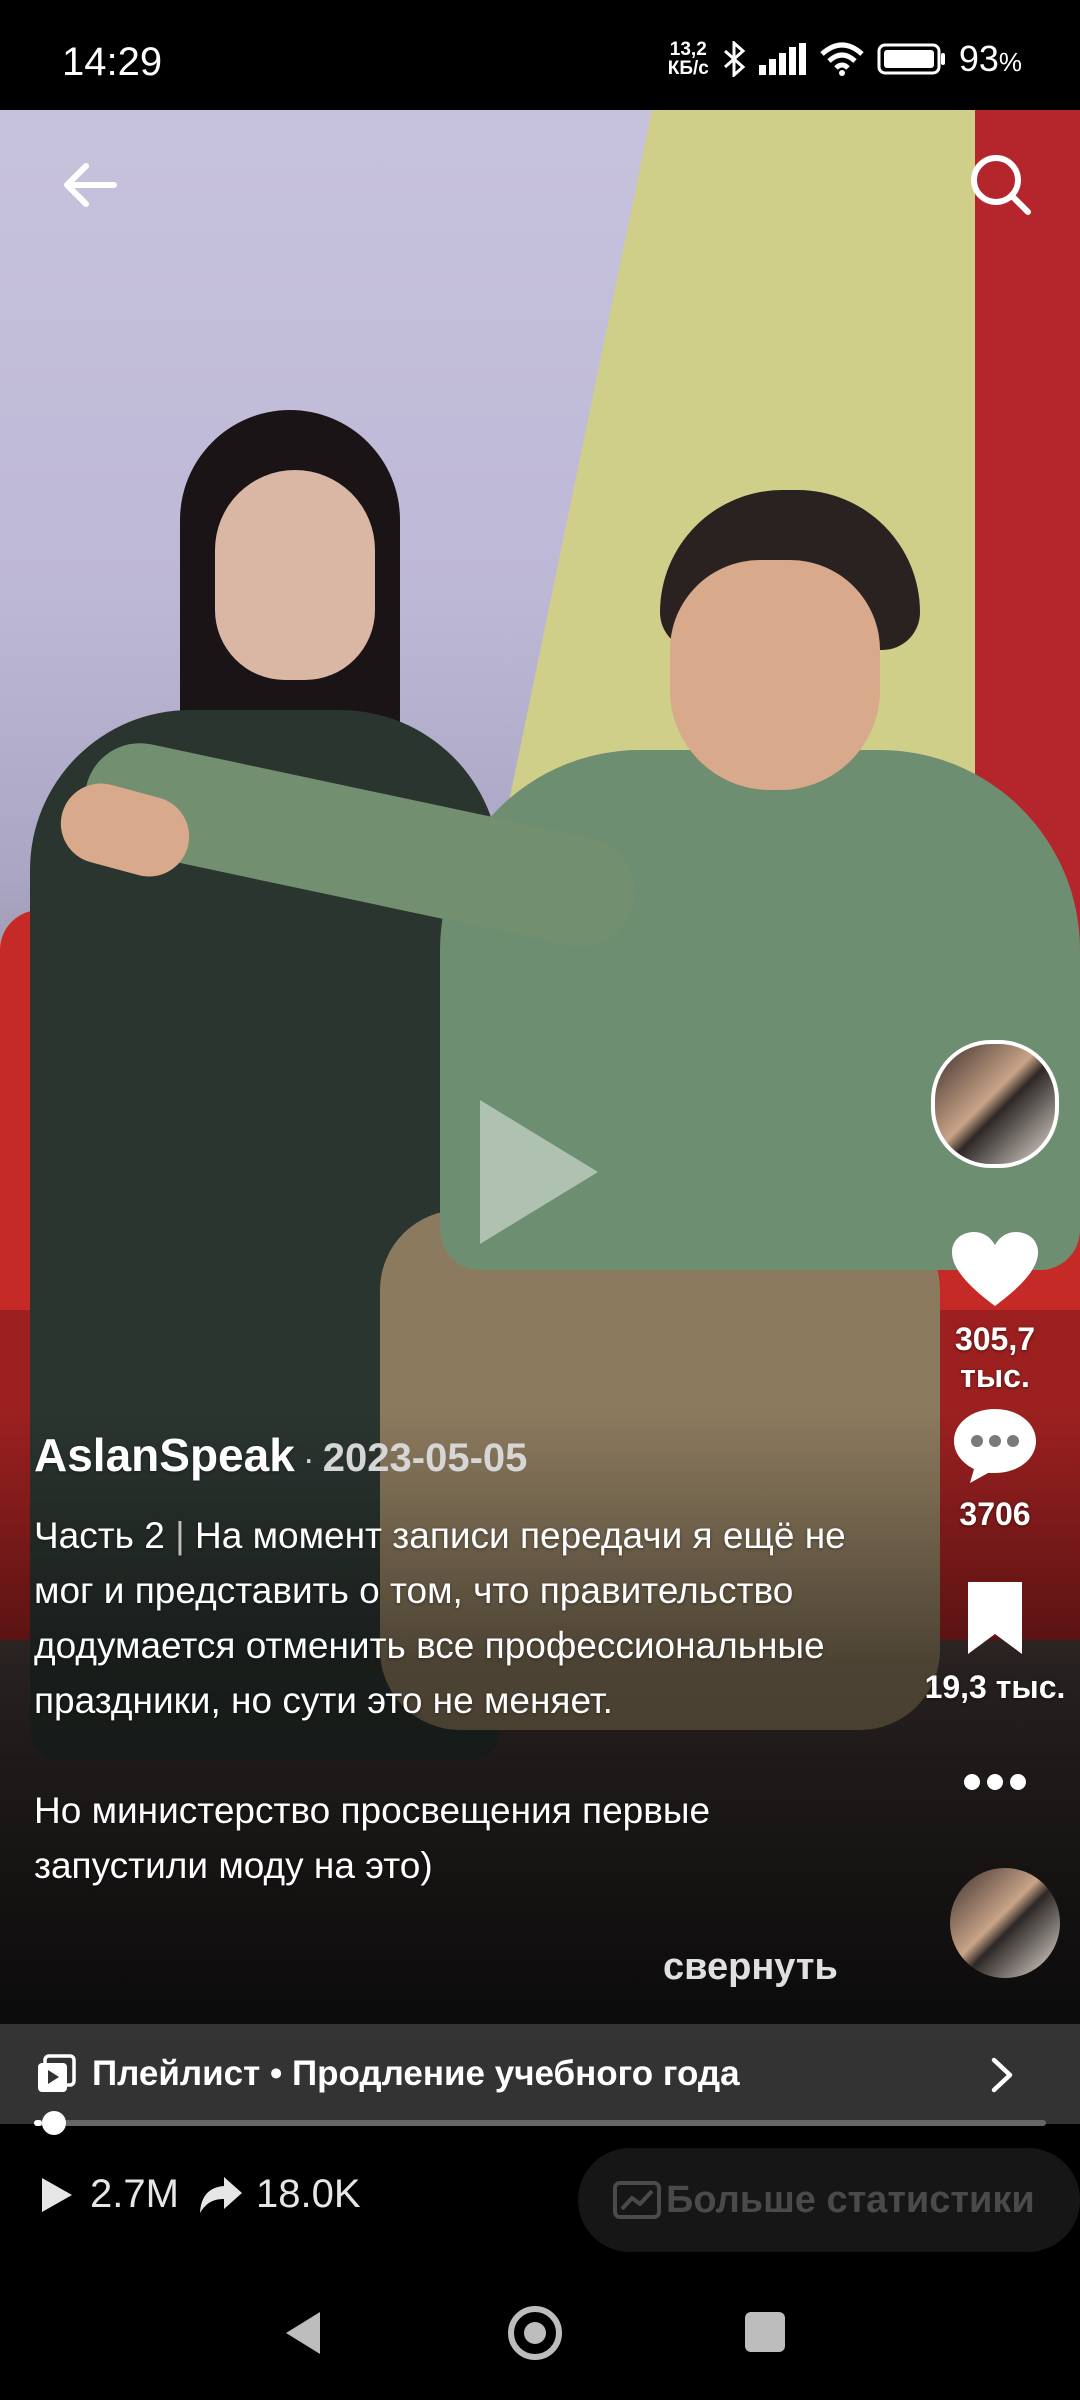 This screenshot has width=1080, height=2400. I want to click on sound-avatar, so click(1005, 1923).